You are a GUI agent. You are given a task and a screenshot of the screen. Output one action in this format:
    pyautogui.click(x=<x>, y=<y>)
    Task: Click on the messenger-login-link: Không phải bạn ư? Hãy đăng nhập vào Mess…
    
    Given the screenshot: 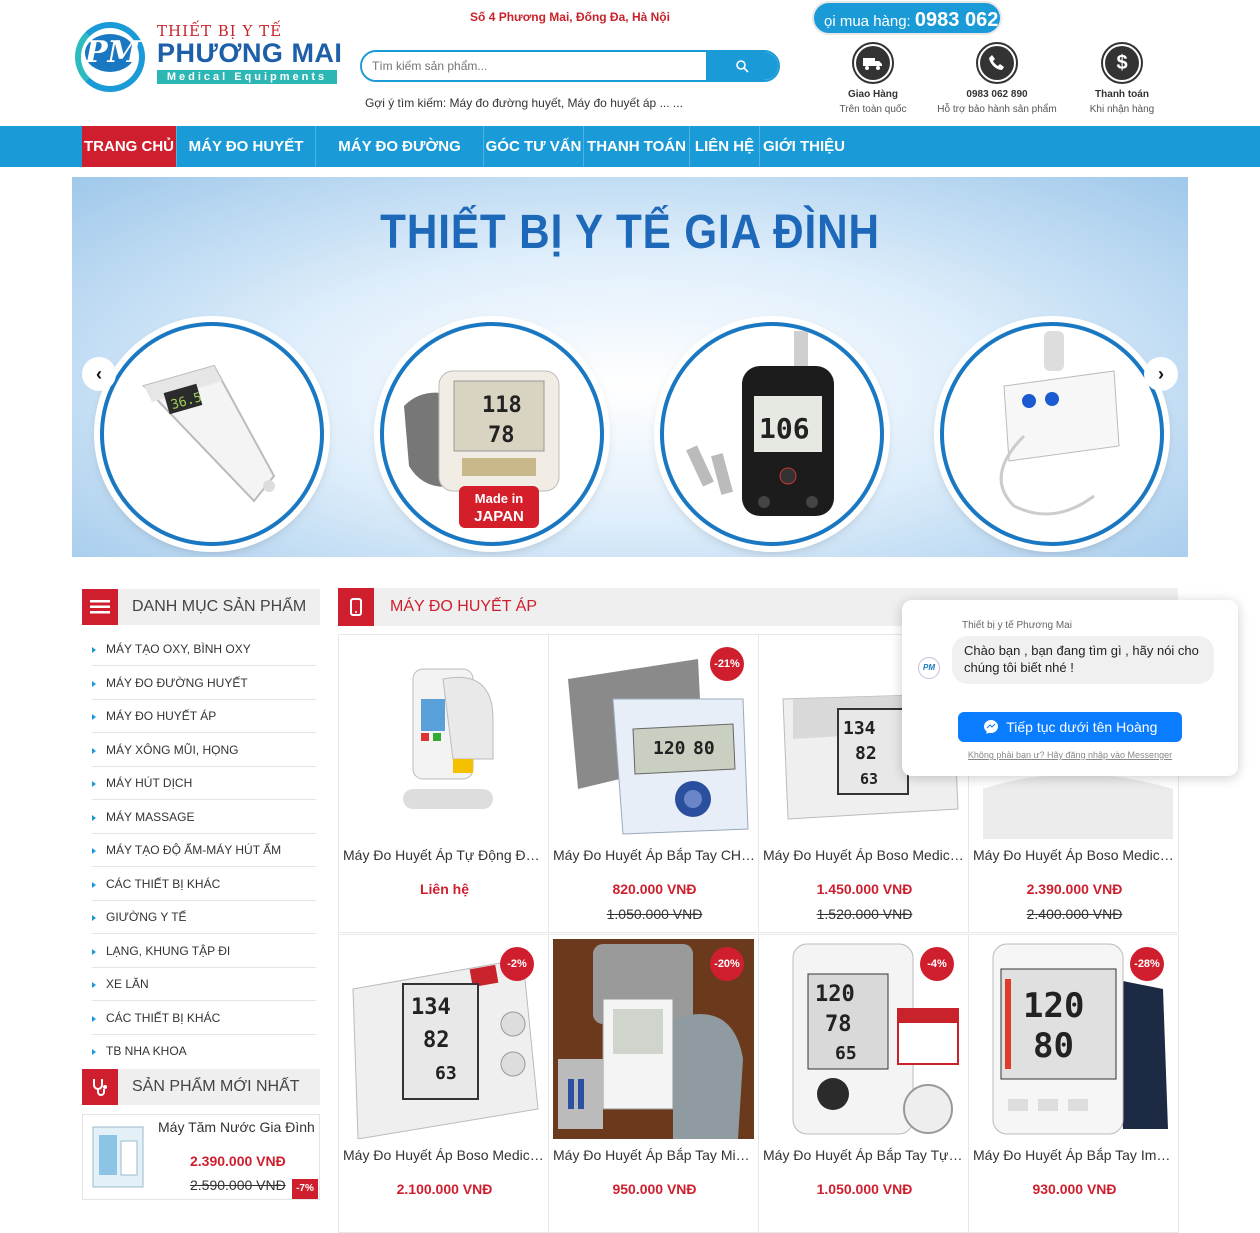 What is the action you would take?
    pyautogui.click(x=1070, y=755)
    